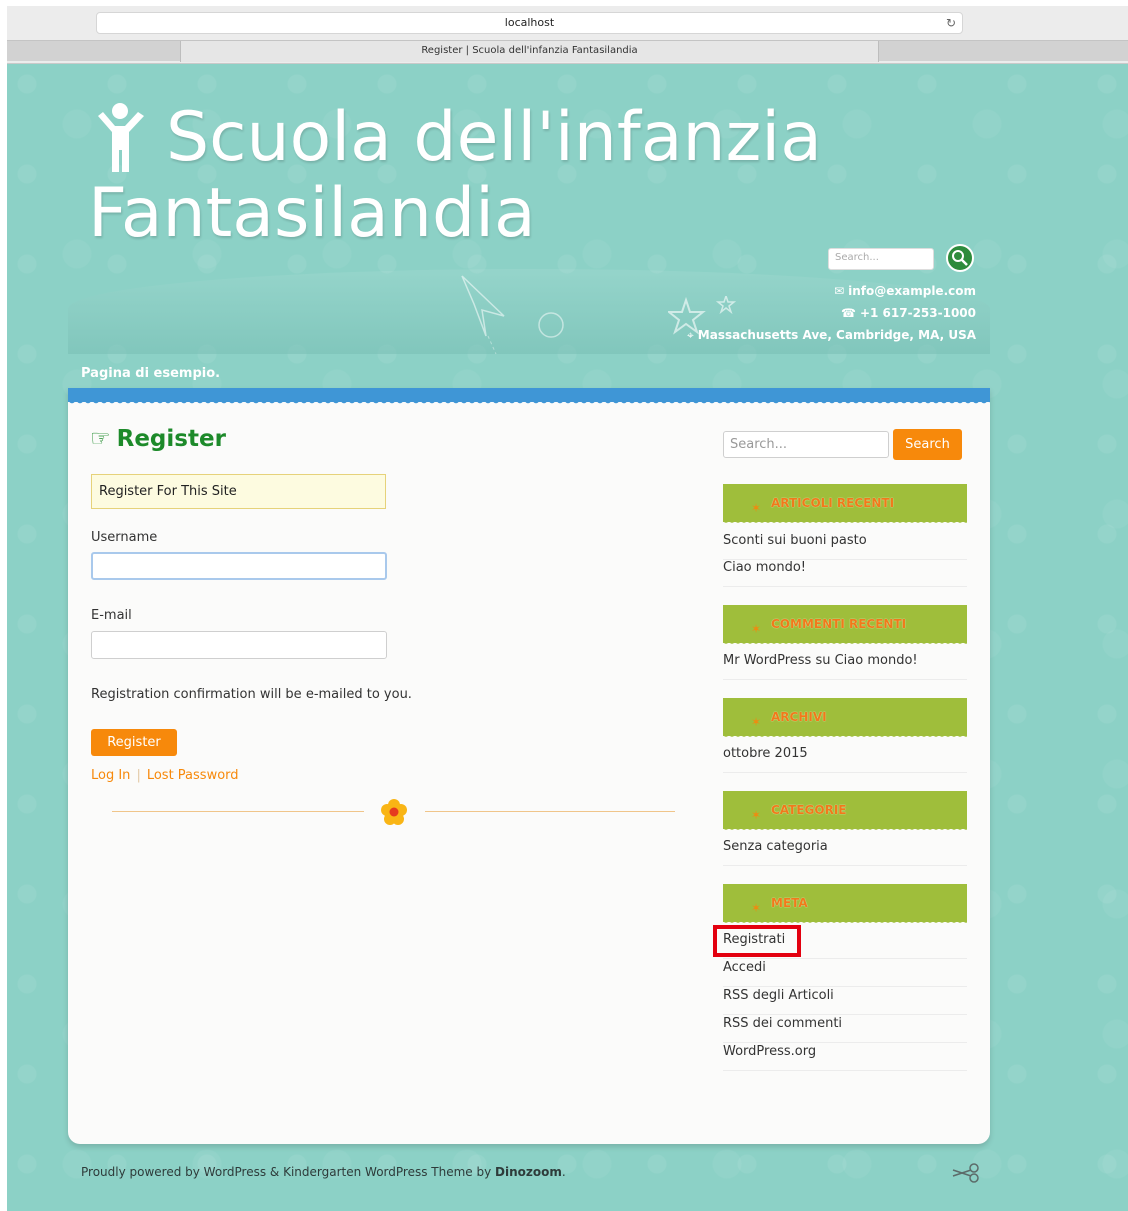 The height and width of the screenshot is (1211, 1128). What do you see at coordinates (238, 811) in the screenshot?
I see `divider-left` at bounding box center [238, 811].